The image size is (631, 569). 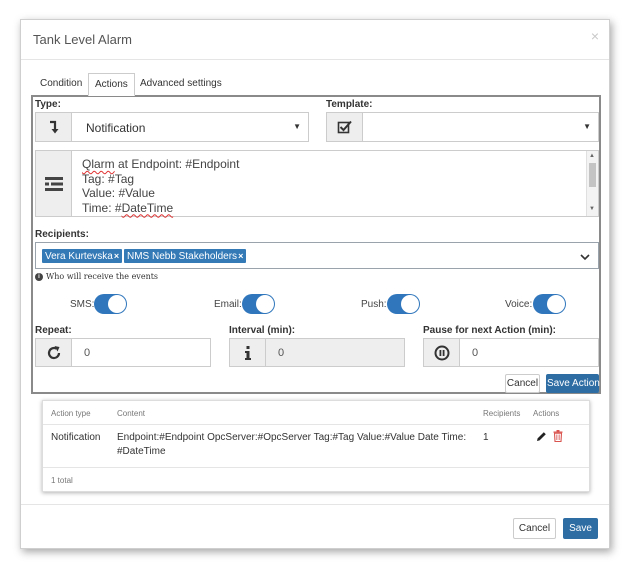 I want to click on recipients-hint: i Who will receive the events, so click(x=96, y=276).